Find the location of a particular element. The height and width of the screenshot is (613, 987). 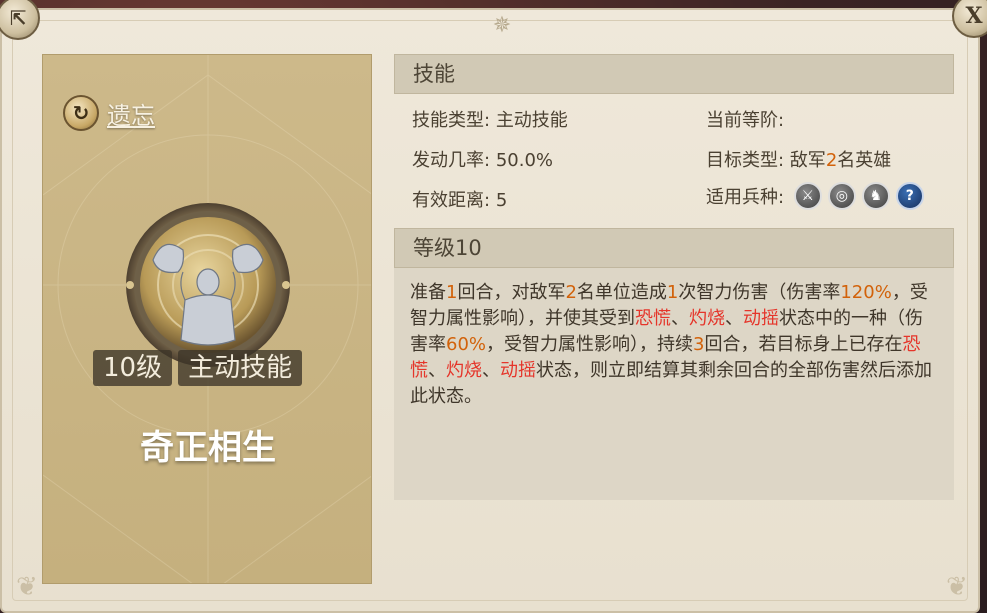

target-type-row: 目标类型: 敌军2名英雄 is located at coordinates (798, 159).